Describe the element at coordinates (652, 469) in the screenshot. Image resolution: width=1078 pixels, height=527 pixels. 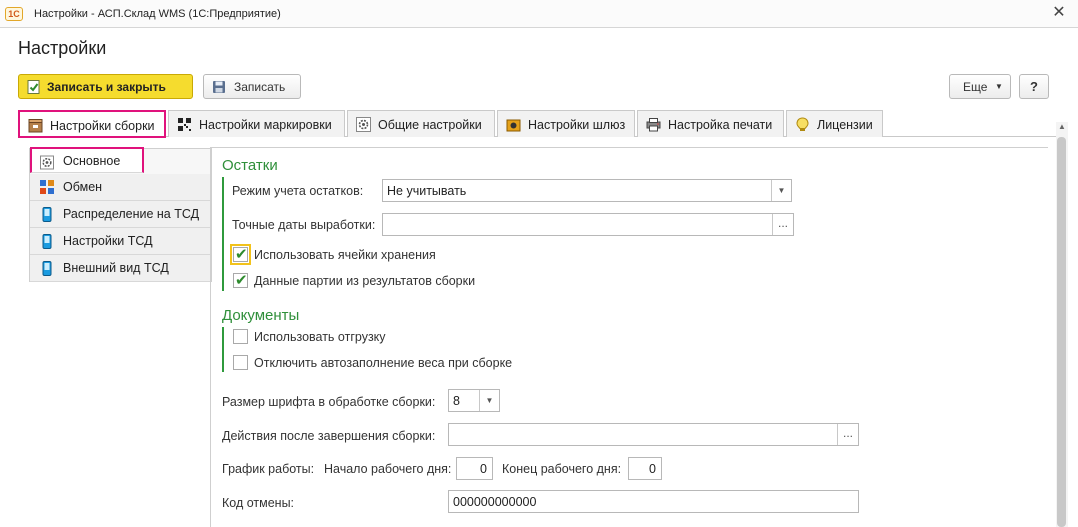
I see `workday-end-value: 0` at that location.